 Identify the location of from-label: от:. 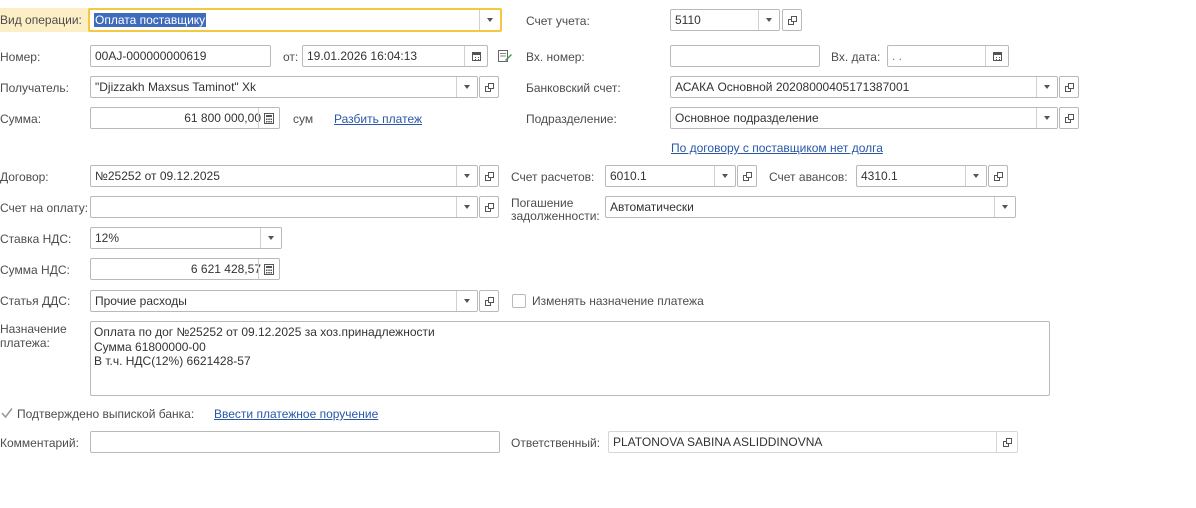
(291, 57).